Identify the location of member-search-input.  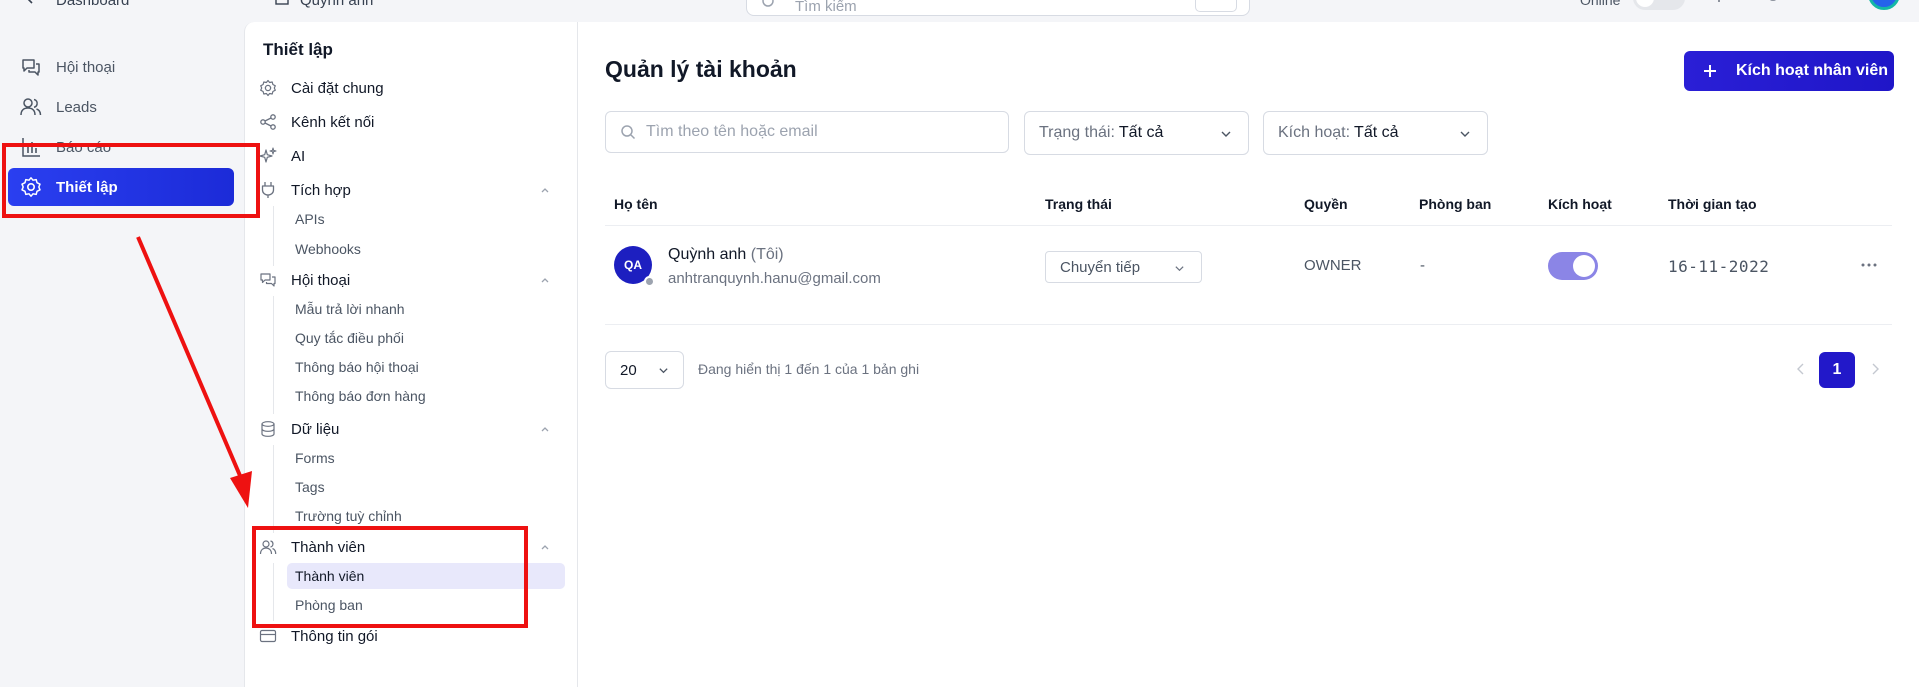
(826, 132).